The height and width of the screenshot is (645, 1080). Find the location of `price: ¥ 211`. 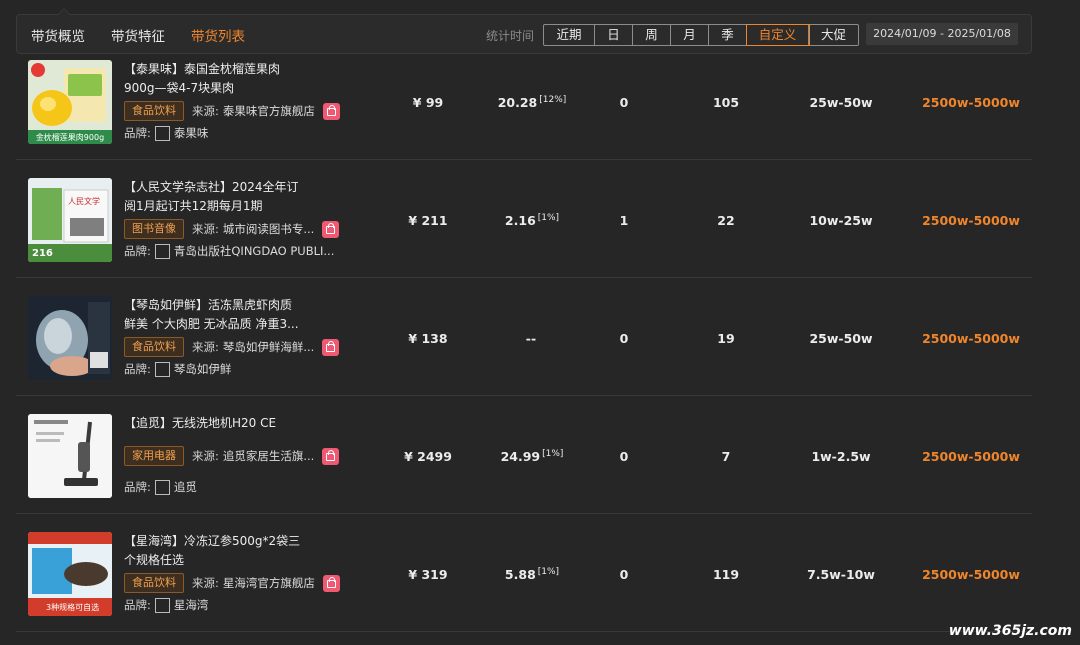

price: ¥ 211 is located at coordinates (428, 220).